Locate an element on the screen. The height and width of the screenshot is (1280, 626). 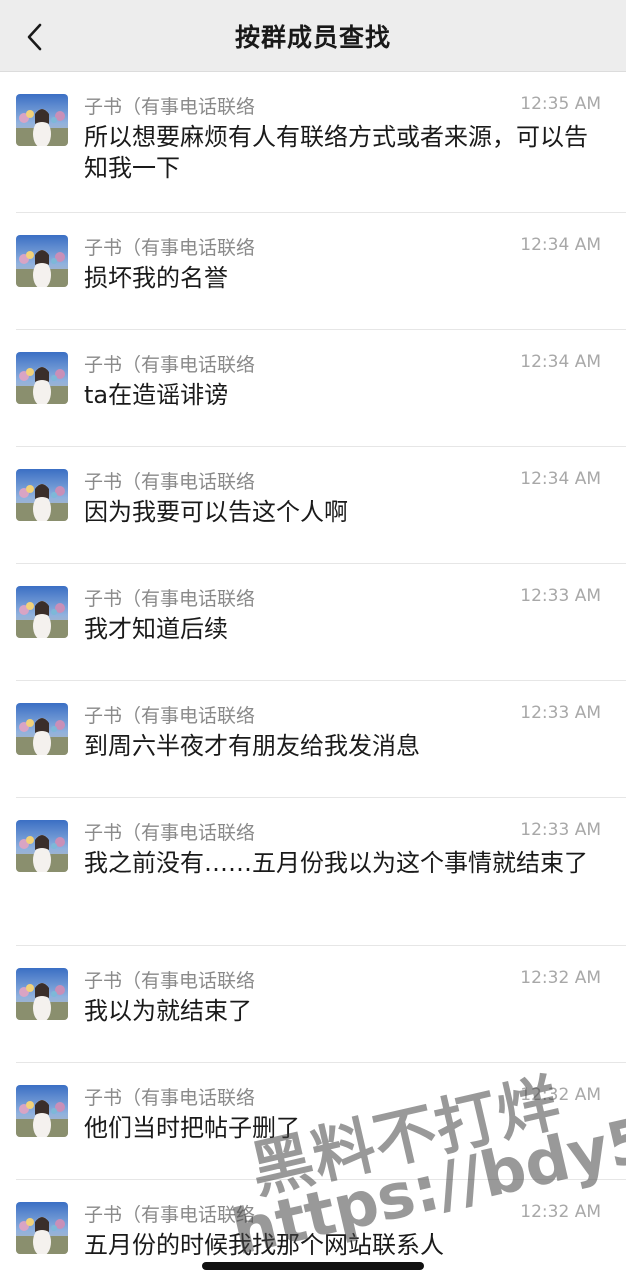
navigation-bar: 按群成员查找 is located at coordinates (313, 36).